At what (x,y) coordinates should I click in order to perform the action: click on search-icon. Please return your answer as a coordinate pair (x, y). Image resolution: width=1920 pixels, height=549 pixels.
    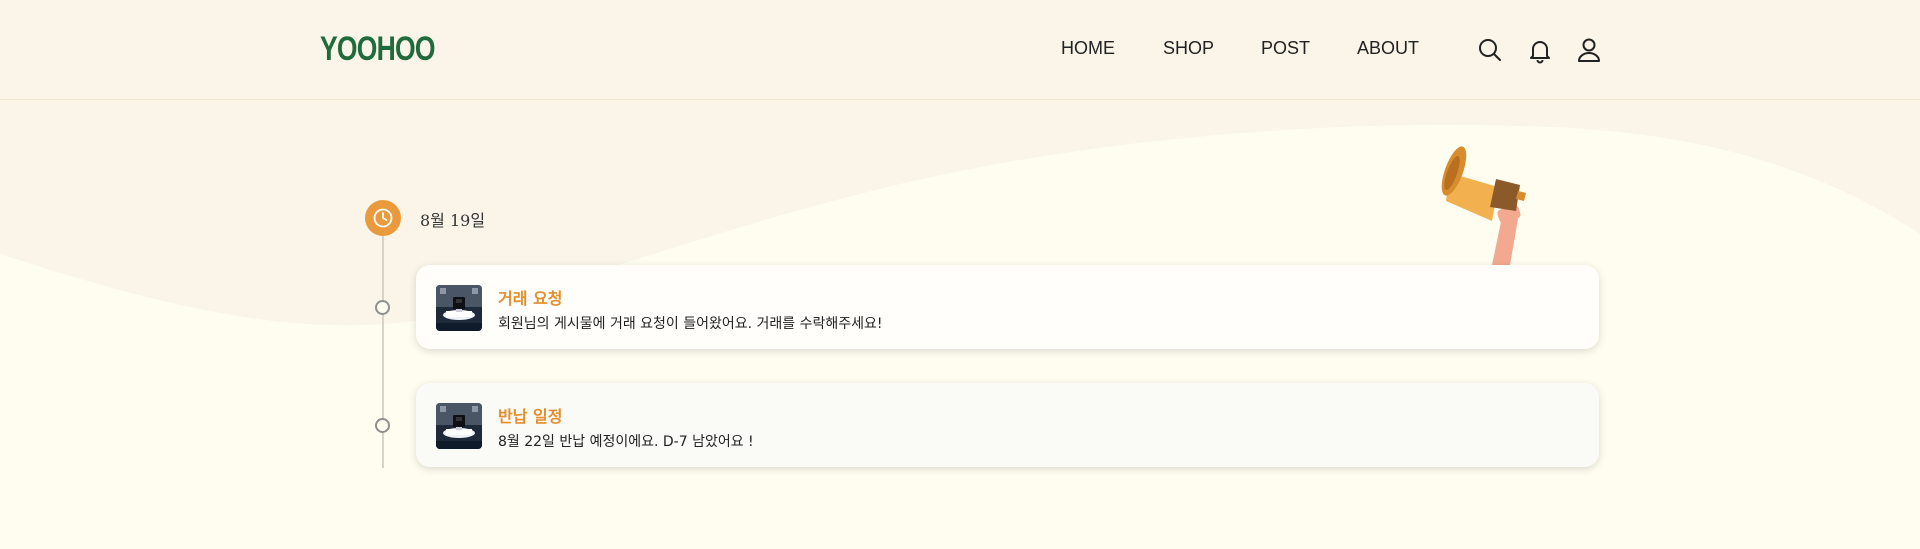
    Looking at the image, I should click on (1490, 50).